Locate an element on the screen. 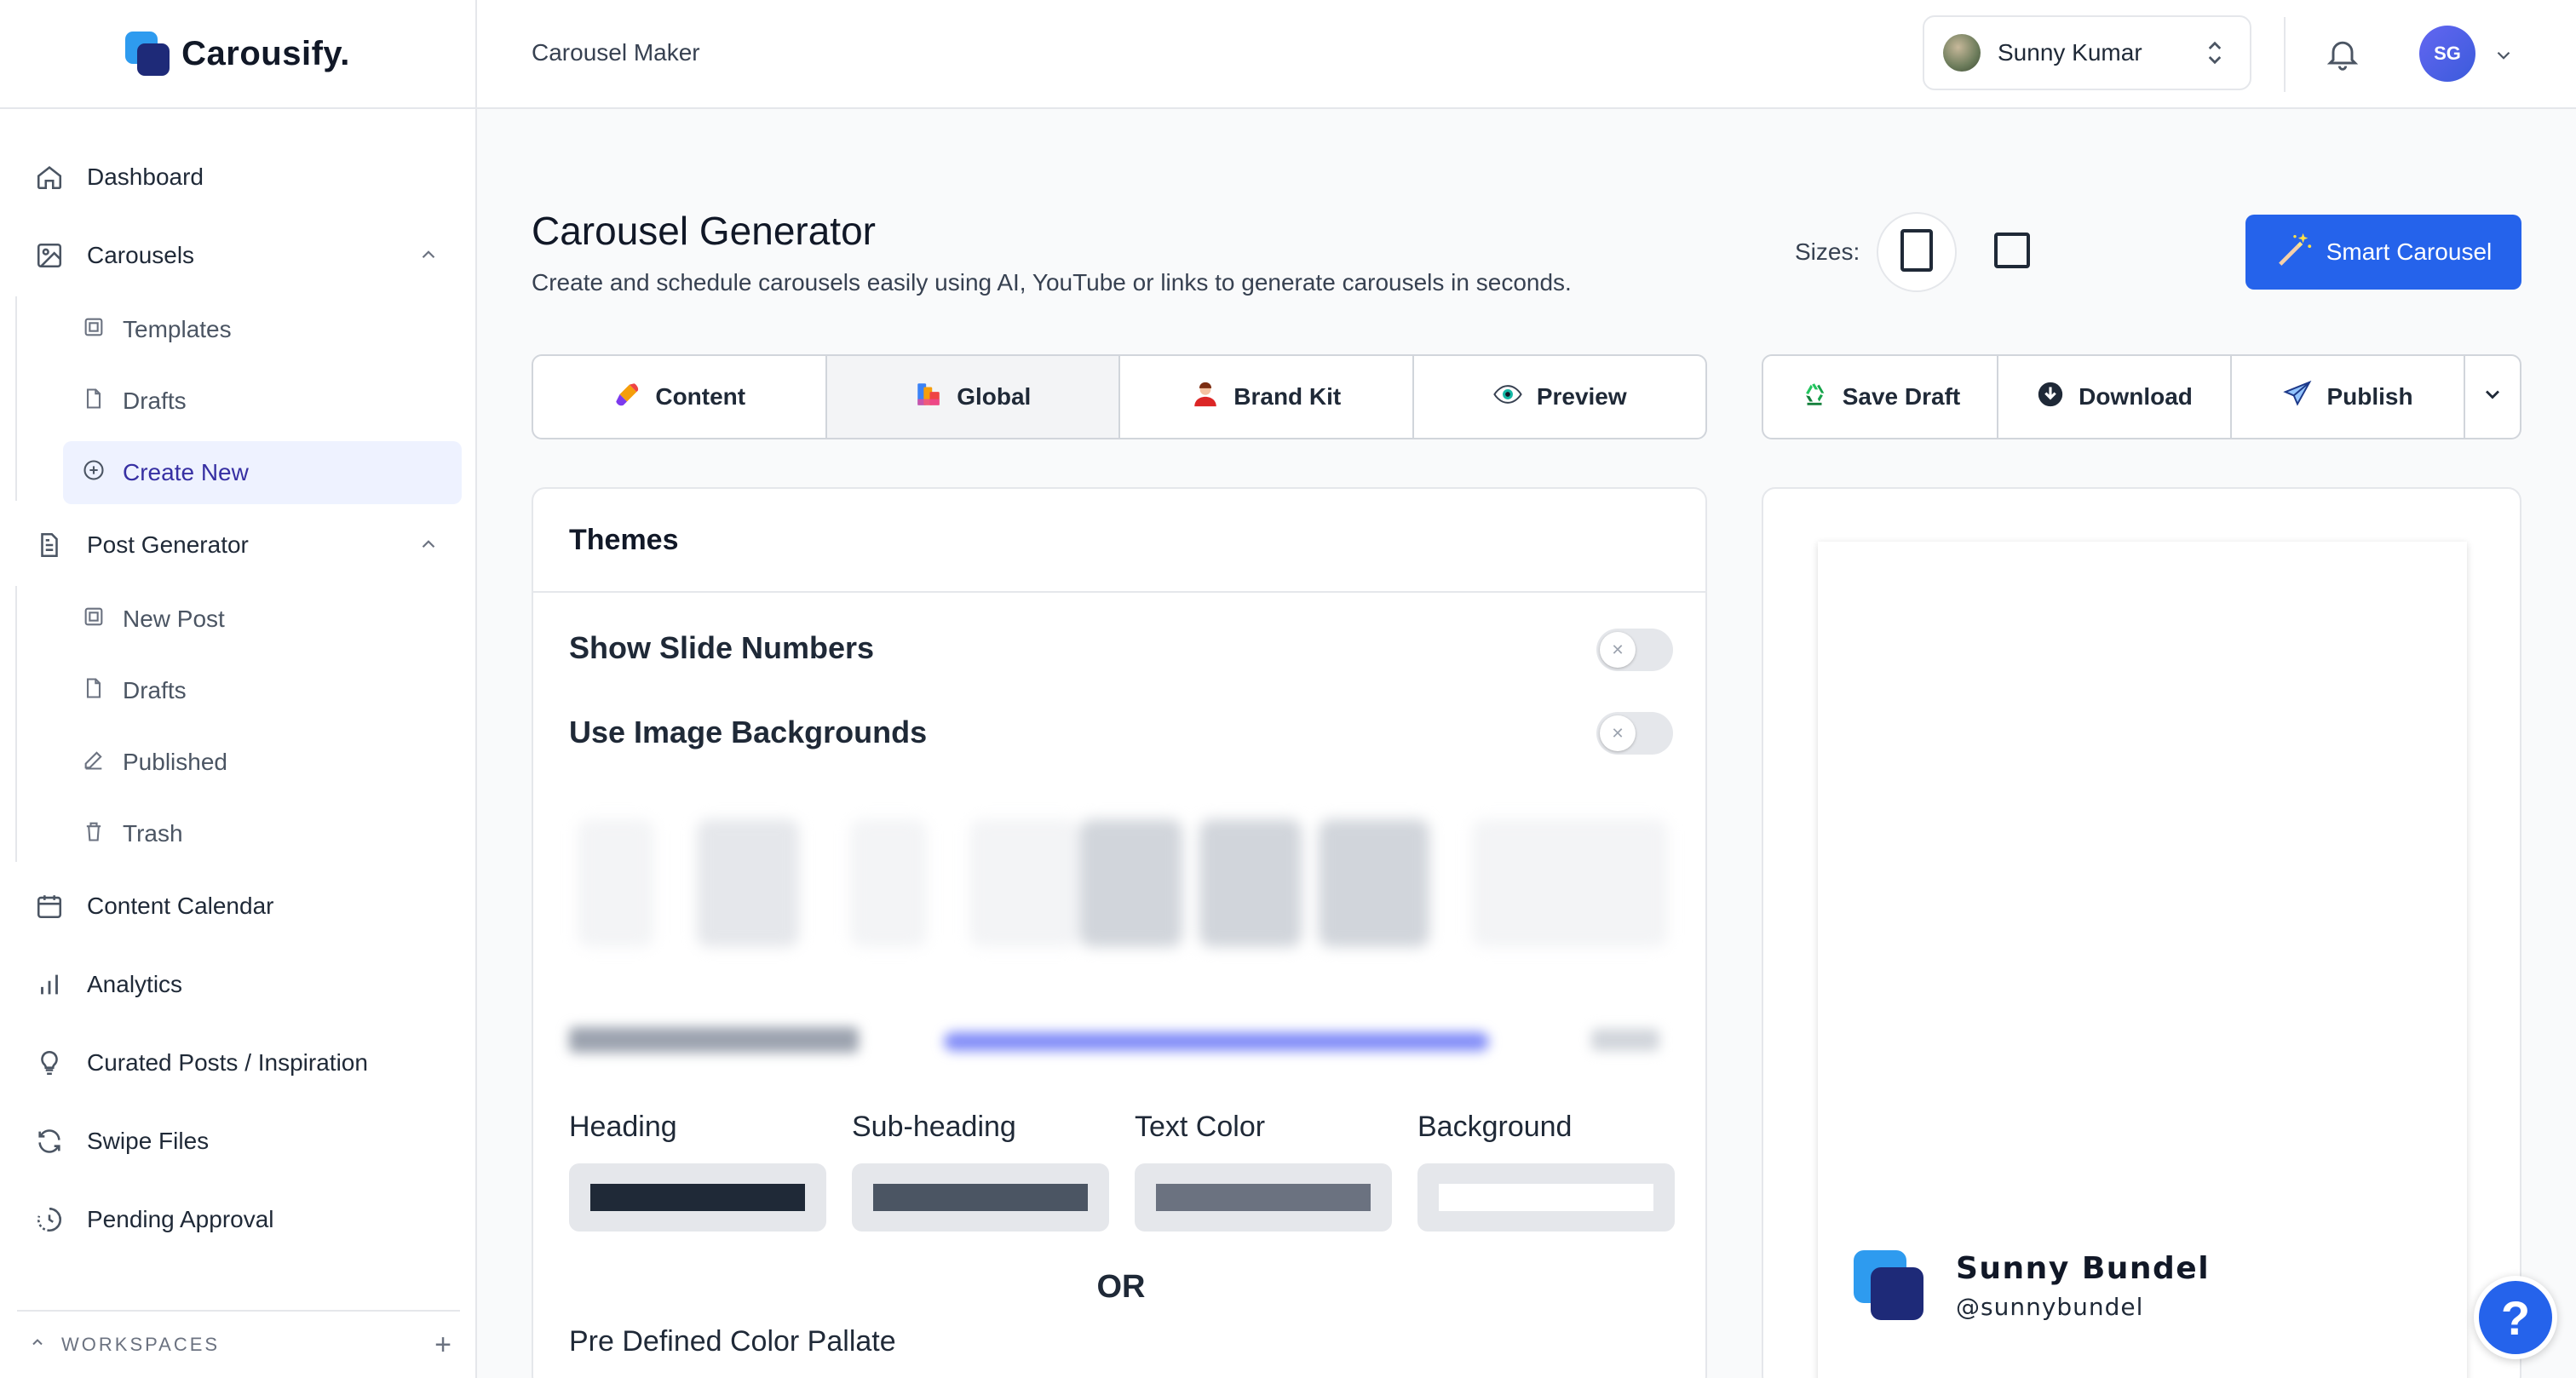  publish-options-button is located at coordinates (2493, 397).